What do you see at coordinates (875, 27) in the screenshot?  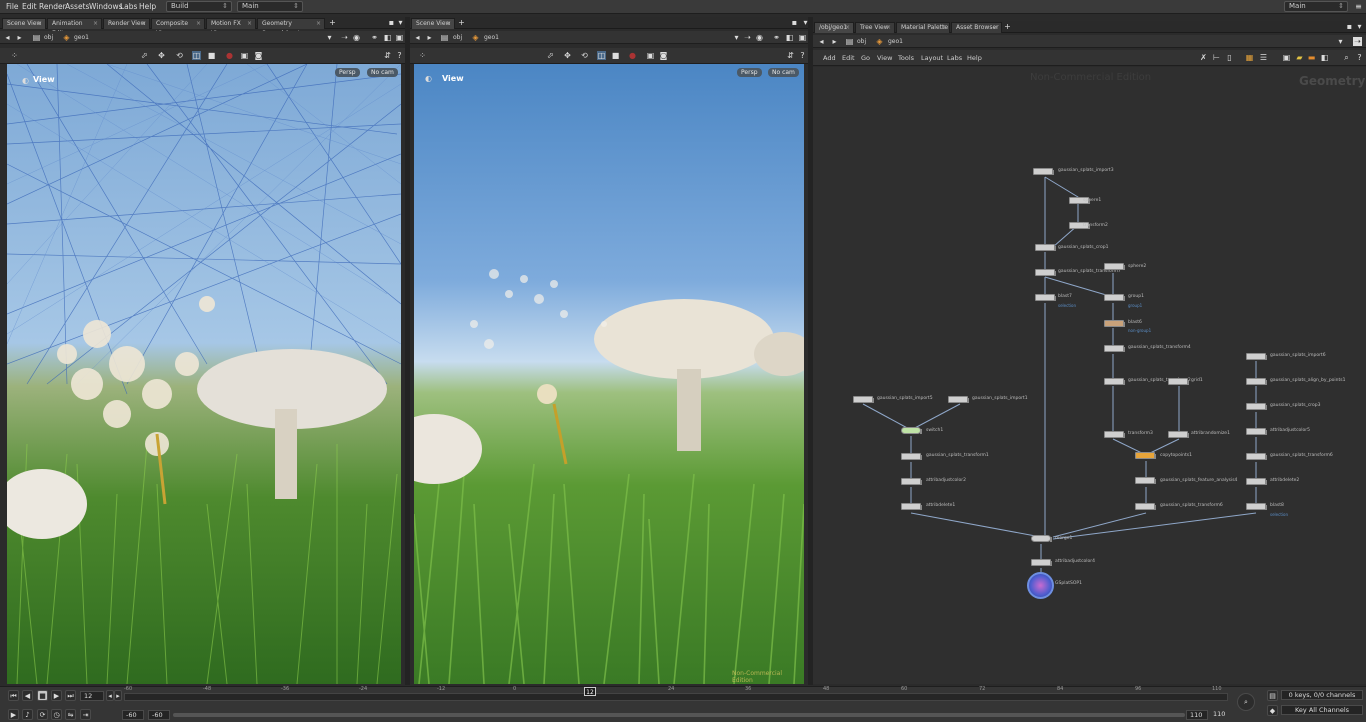 I see `tab-tree-view: Tree View ×` at bounding box center [875, 27].